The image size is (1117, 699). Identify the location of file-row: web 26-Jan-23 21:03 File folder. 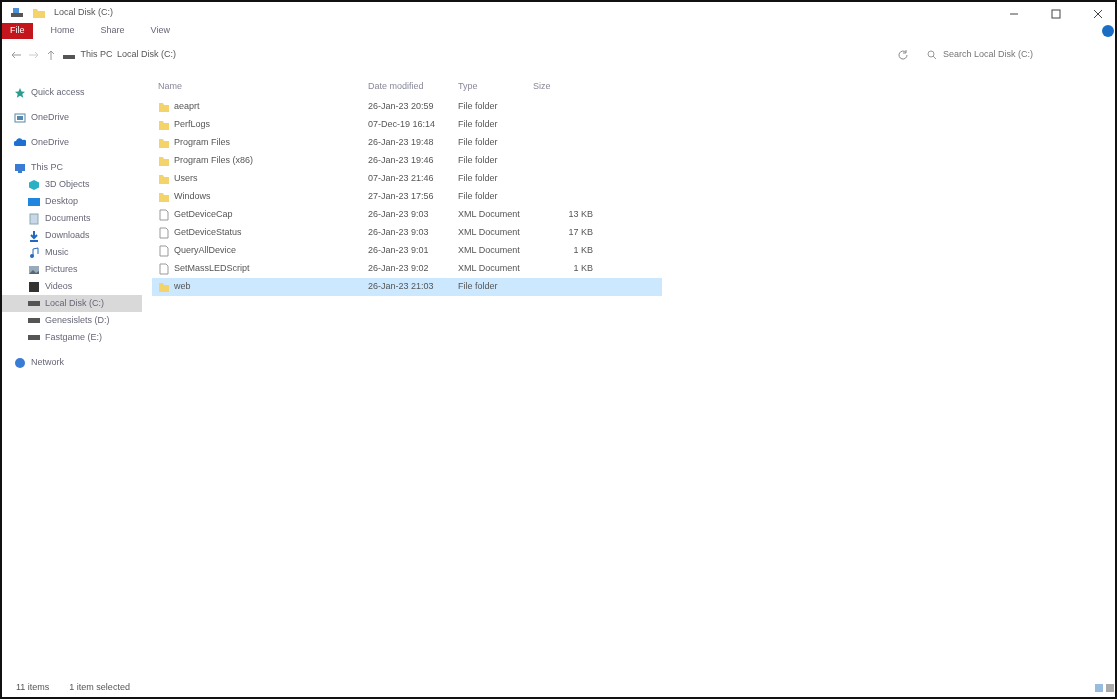
(407, 287).